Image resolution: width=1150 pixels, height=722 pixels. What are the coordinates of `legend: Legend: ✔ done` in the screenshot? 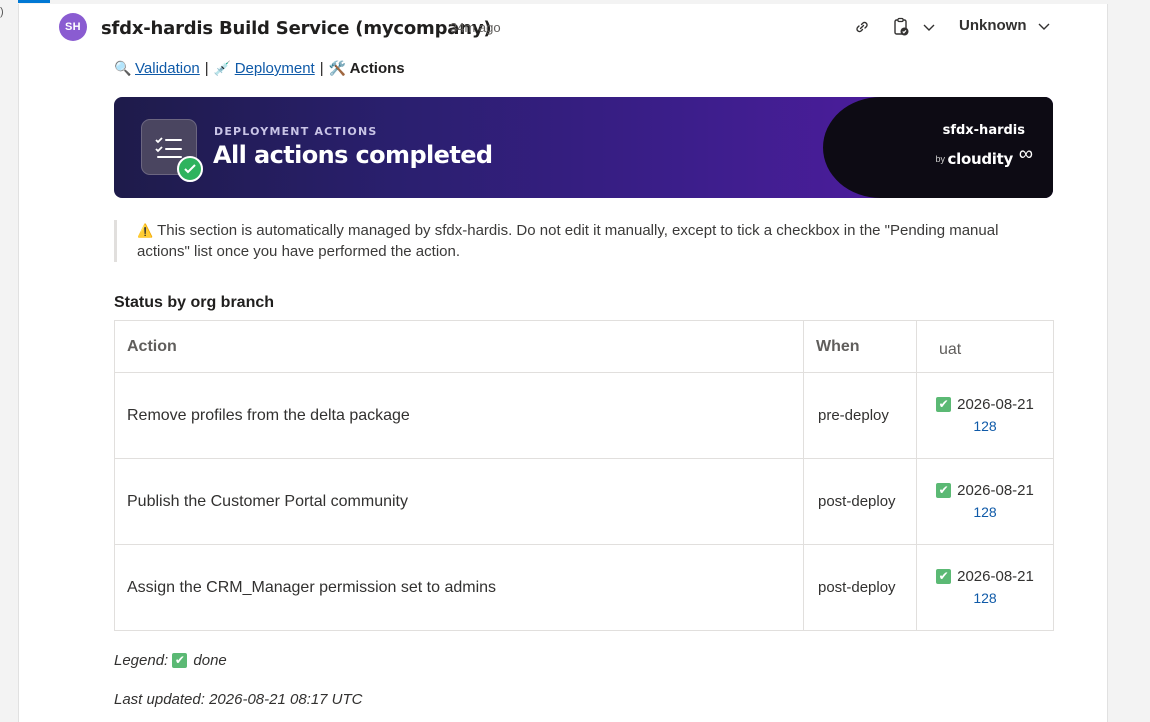 It's located at (170, 660).